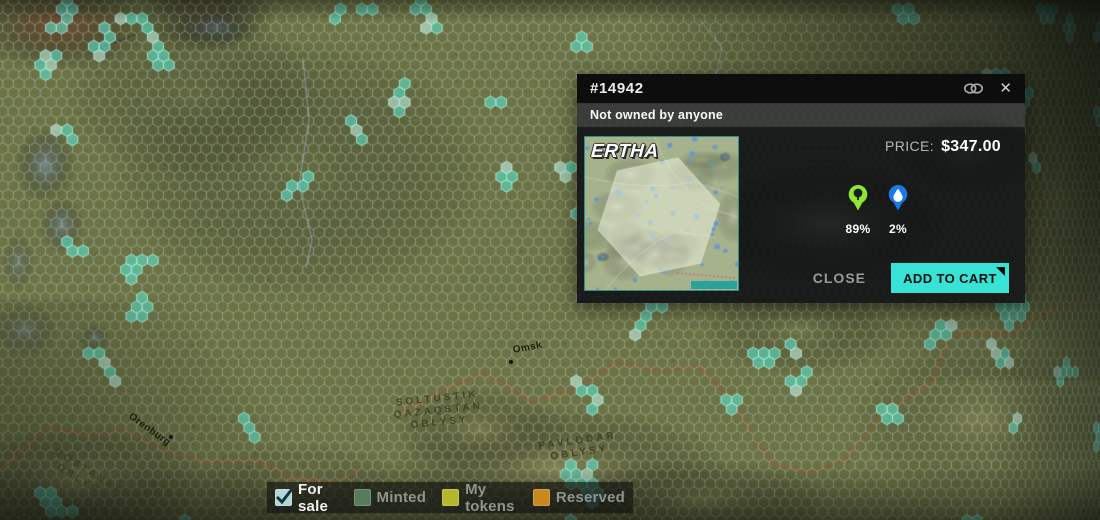  What do you see at coordinates (839, 278) in the screenshot?
I see `close-button: CLOSE` at bounding box center [839, 278].